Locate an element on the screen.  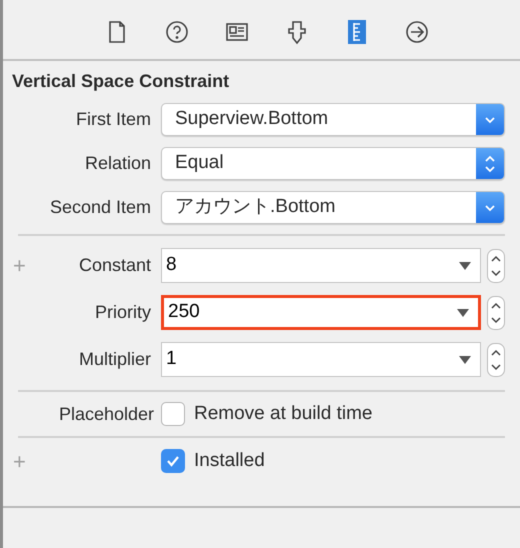
arrow-circle-icon is located at coordinates (417, 31).